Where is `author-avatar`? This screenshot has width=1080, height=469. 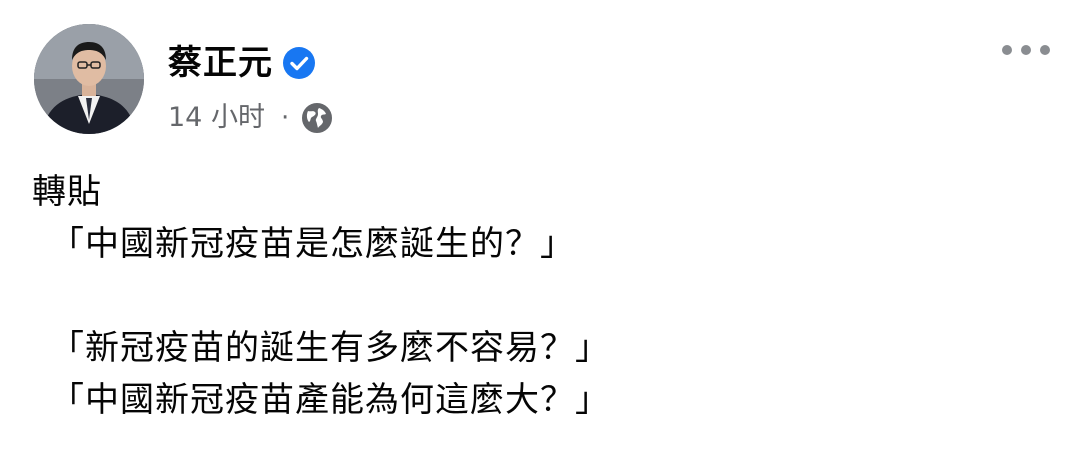 author-avatar is located at coordinates (89, 79).